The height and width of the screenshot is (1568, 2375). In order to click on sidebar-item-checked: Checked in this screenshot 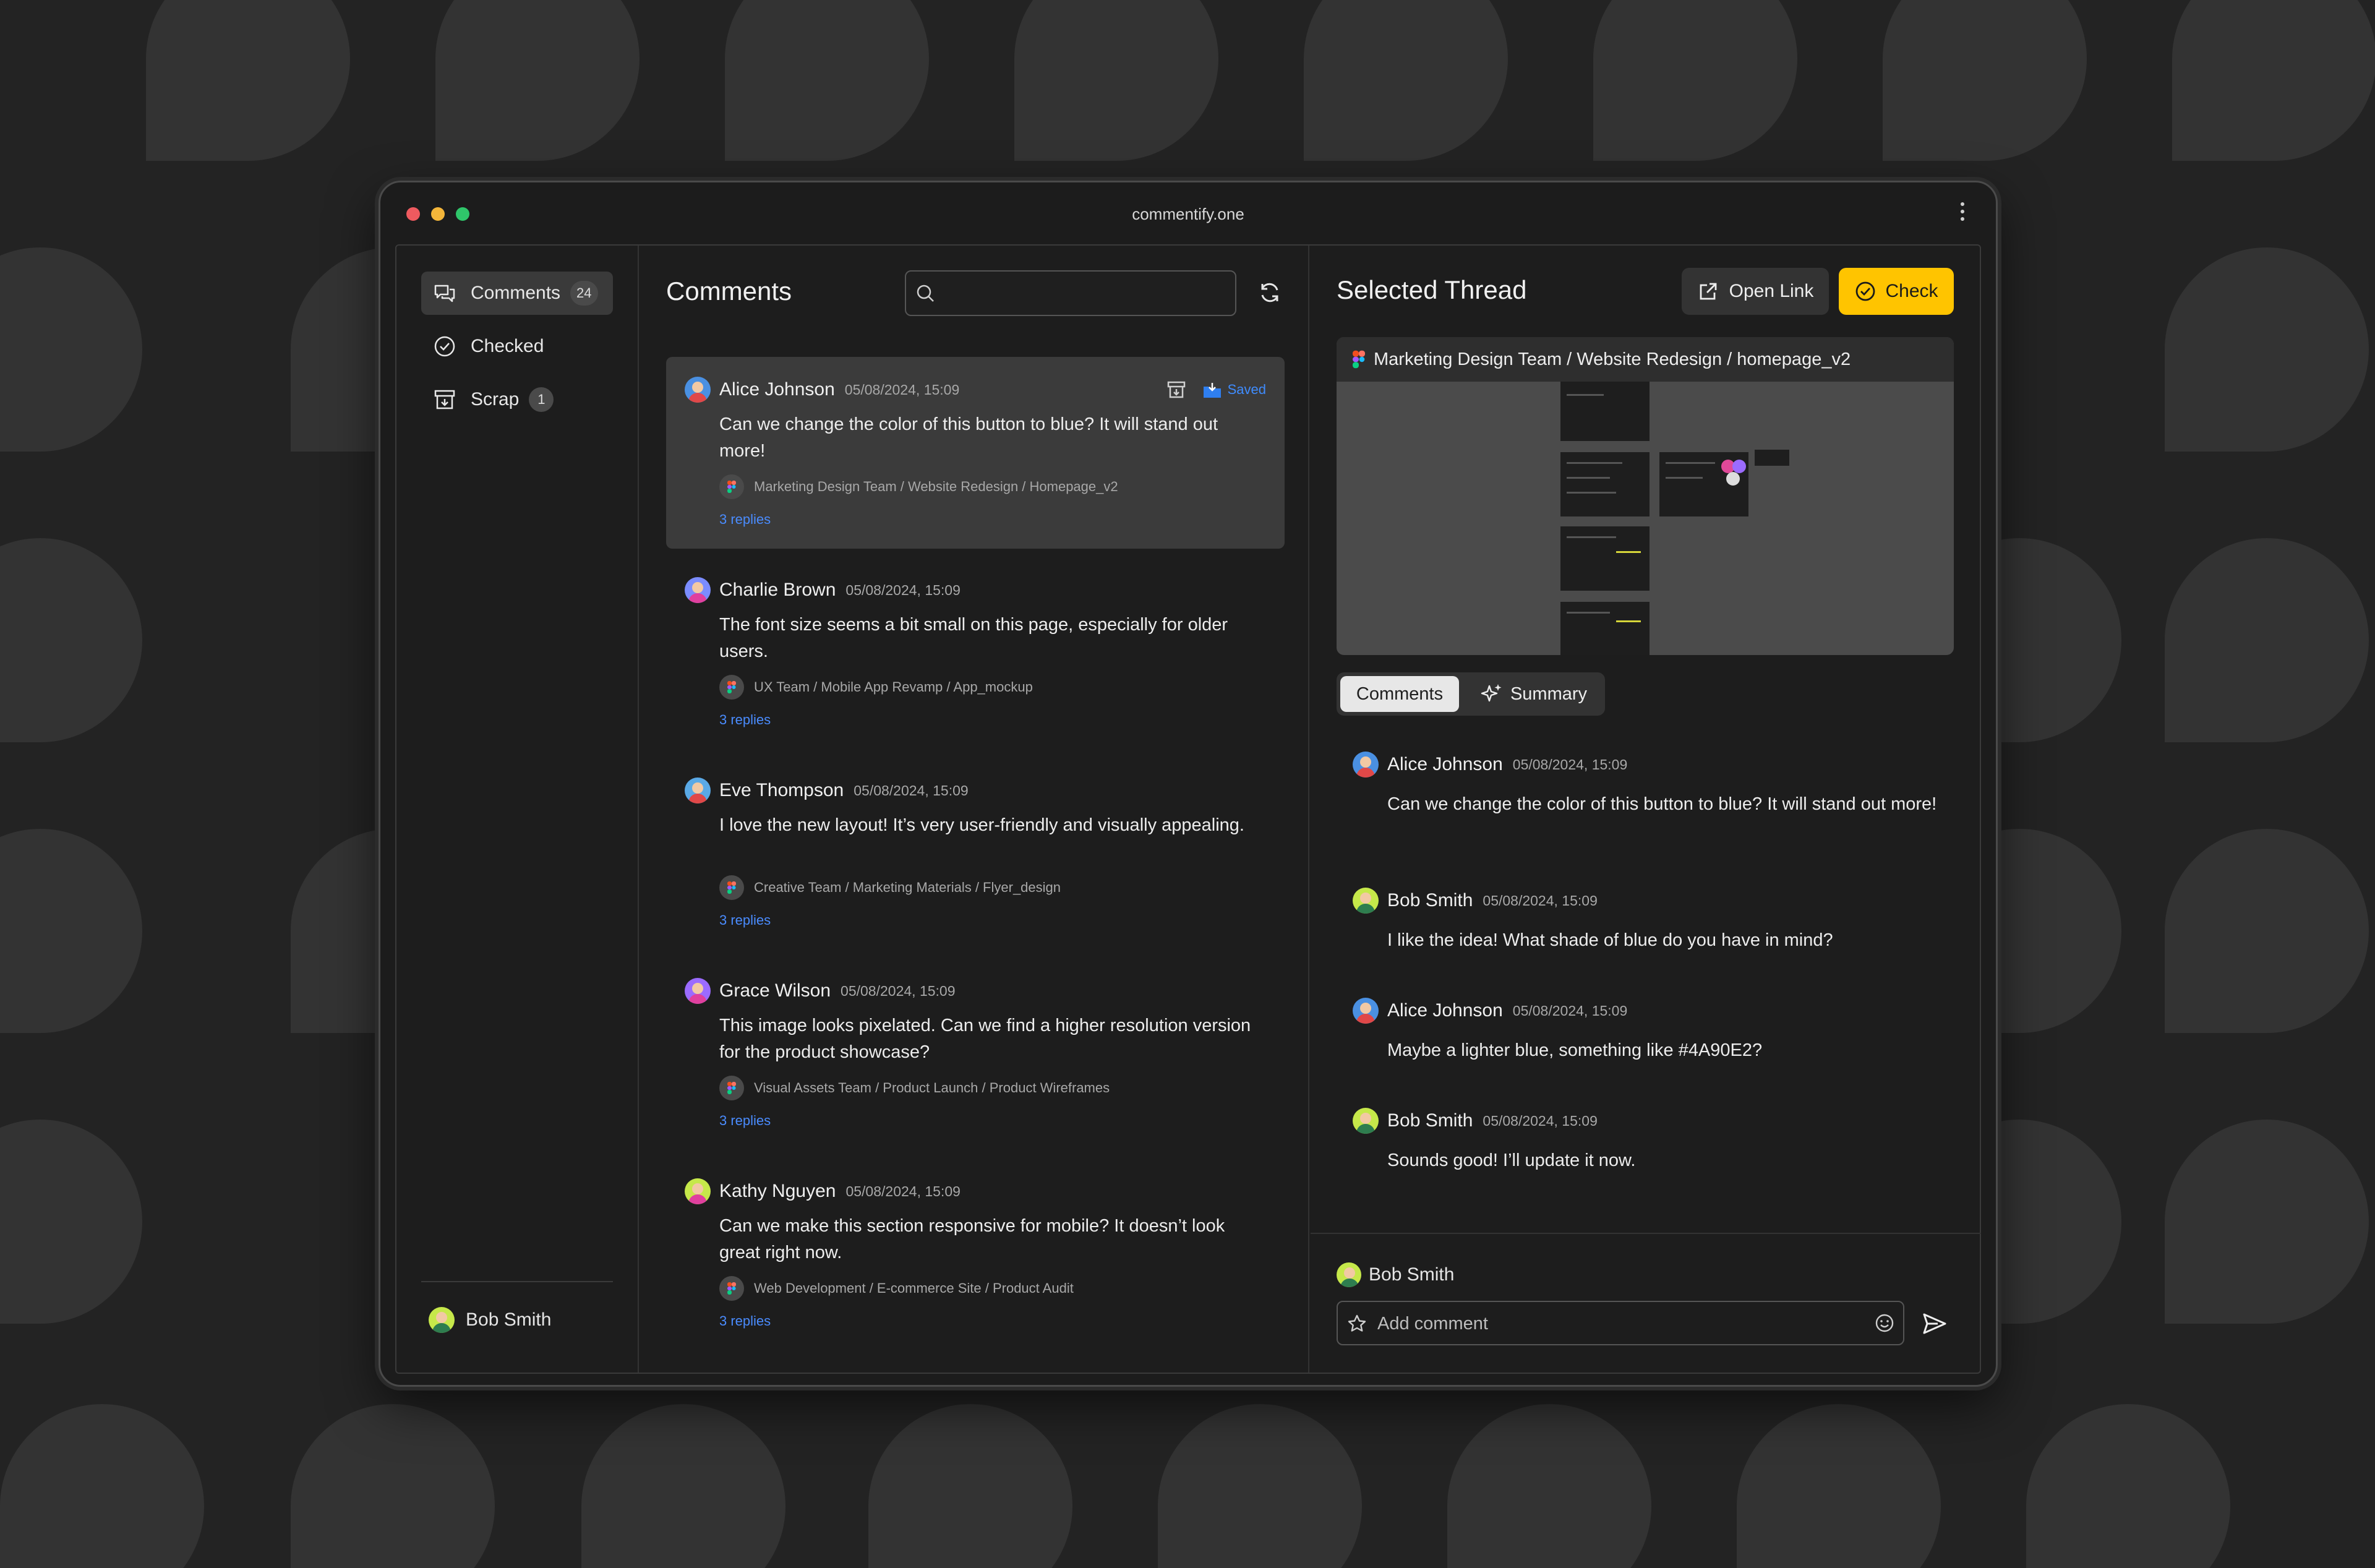, I will do `click(517, 347)`.